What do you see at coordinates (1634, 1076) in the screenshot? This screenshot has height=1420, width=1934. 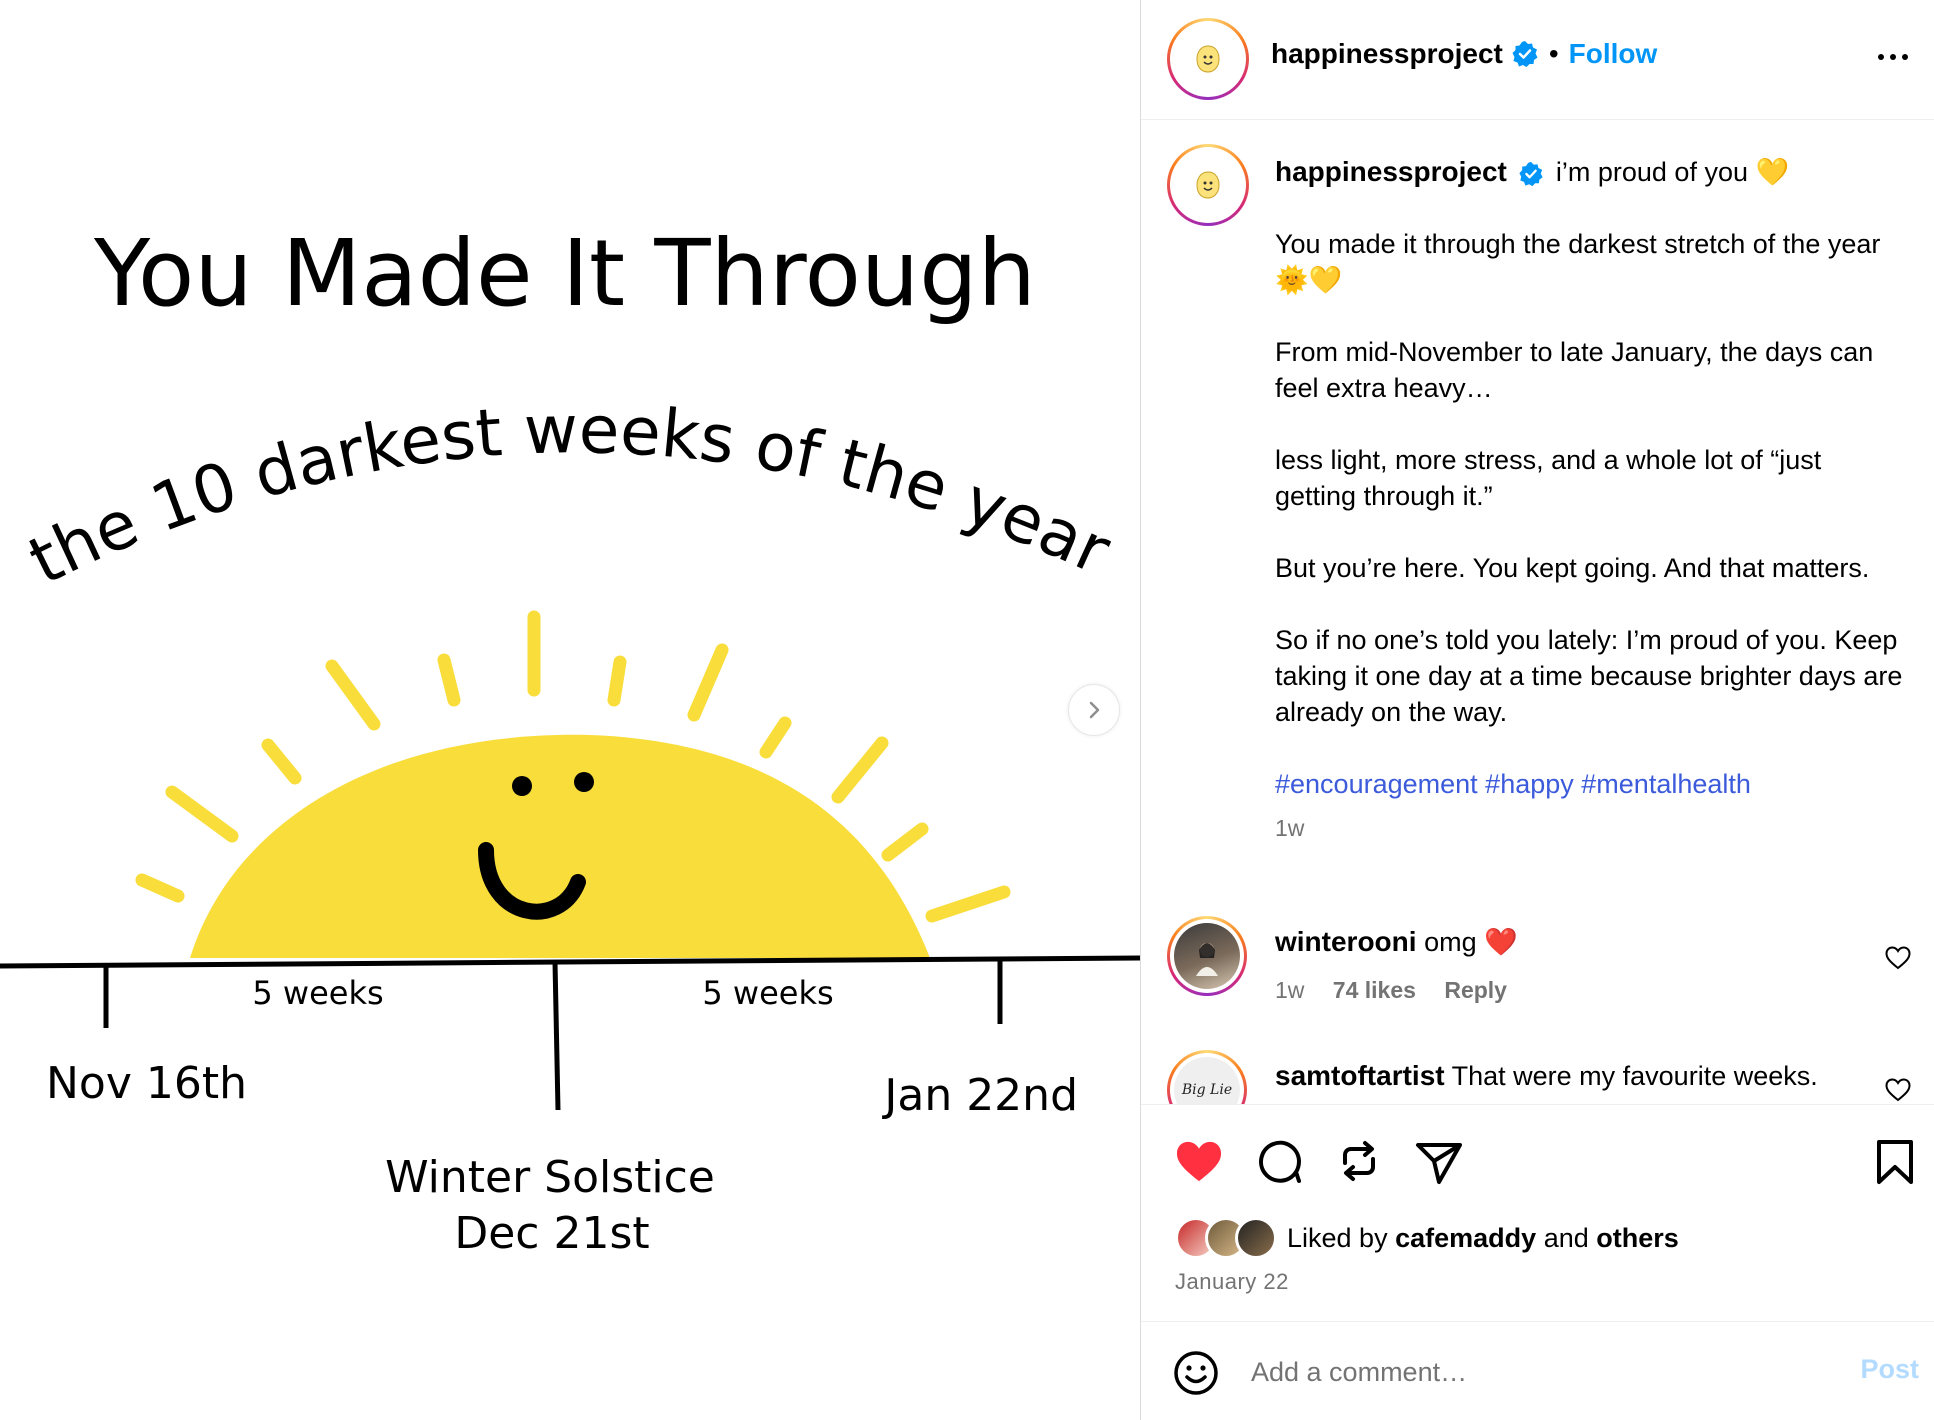 I see `comment-text: That were my favourite weeks.` at bounding box center [1634, 1076].